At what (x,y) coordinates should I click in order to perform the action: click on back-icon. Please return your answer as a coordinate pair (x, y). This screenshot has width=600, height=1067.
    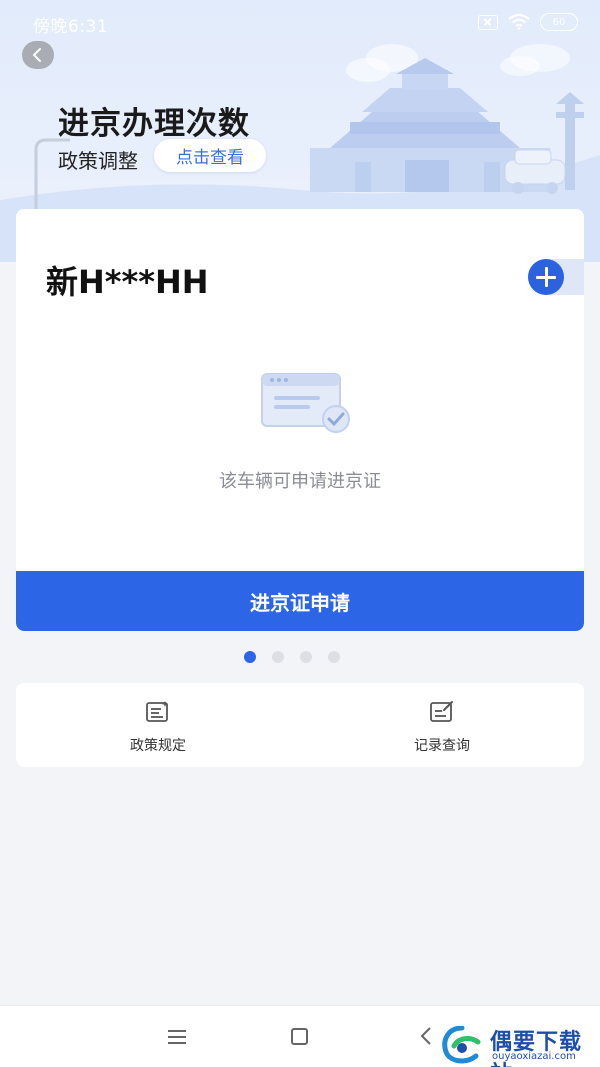
    Looking at the image, I should click on (426, 1036).